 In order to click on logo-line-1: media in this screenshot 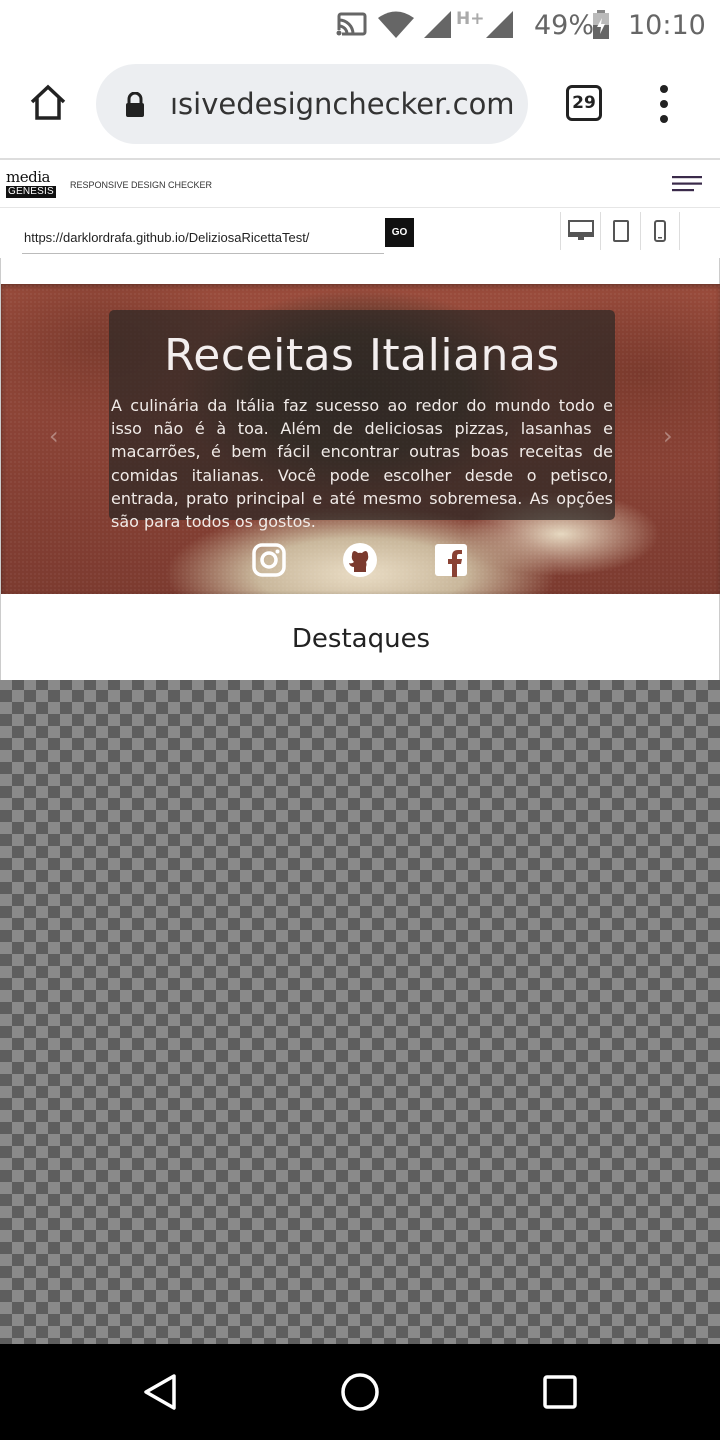, I will do `click(28, 177)`.